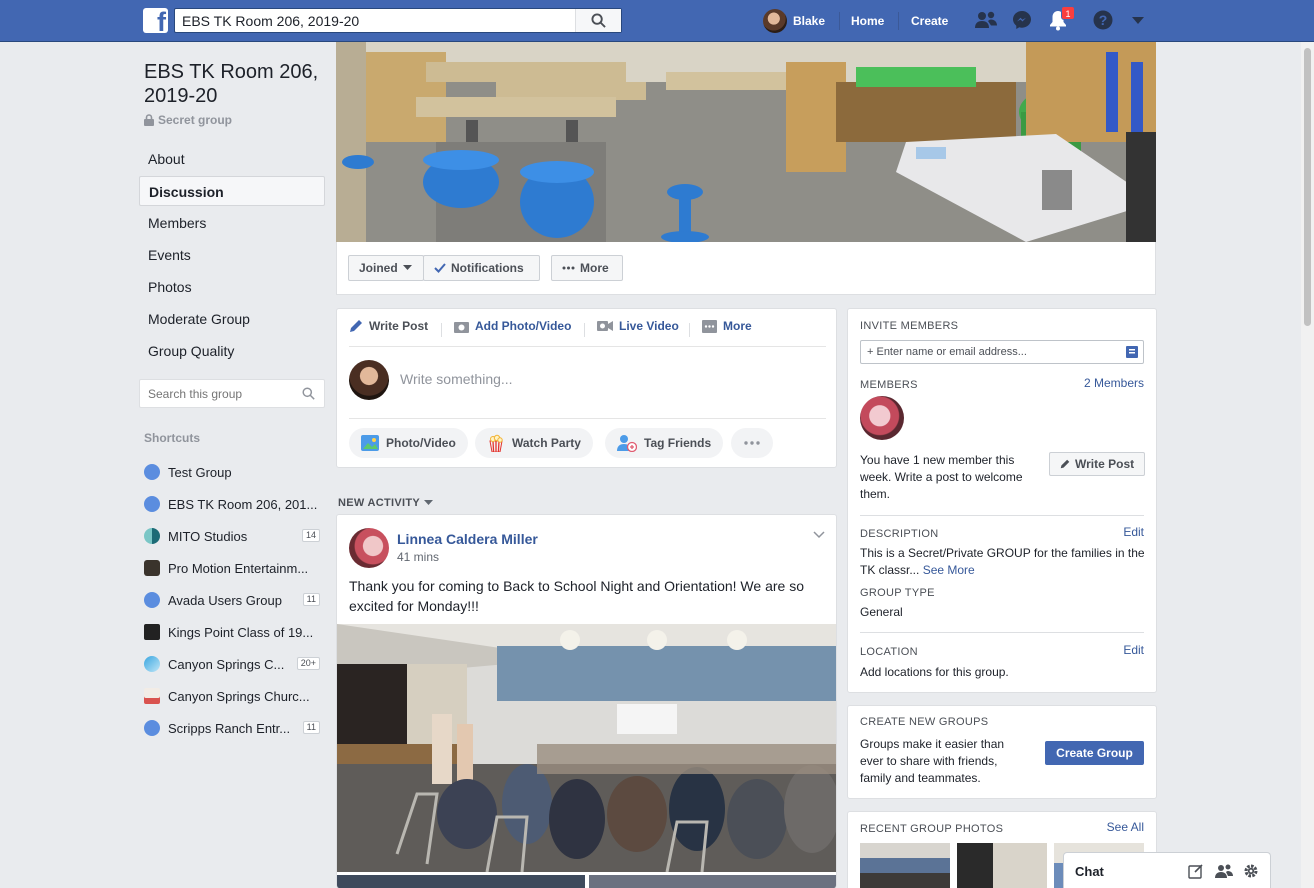 Image resolution: width=1314 pixels, height=888 pixels. What do you see at coordinates (1065, 464) in the screenshot?
I see `pencil-icon` at bounding box center [1065, 464].